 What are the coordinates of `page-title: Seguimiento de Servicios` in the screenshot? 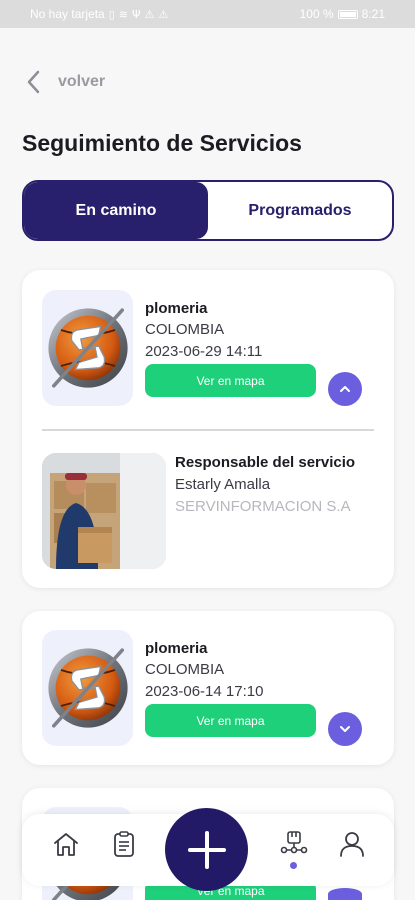 It's located at (162, 143).